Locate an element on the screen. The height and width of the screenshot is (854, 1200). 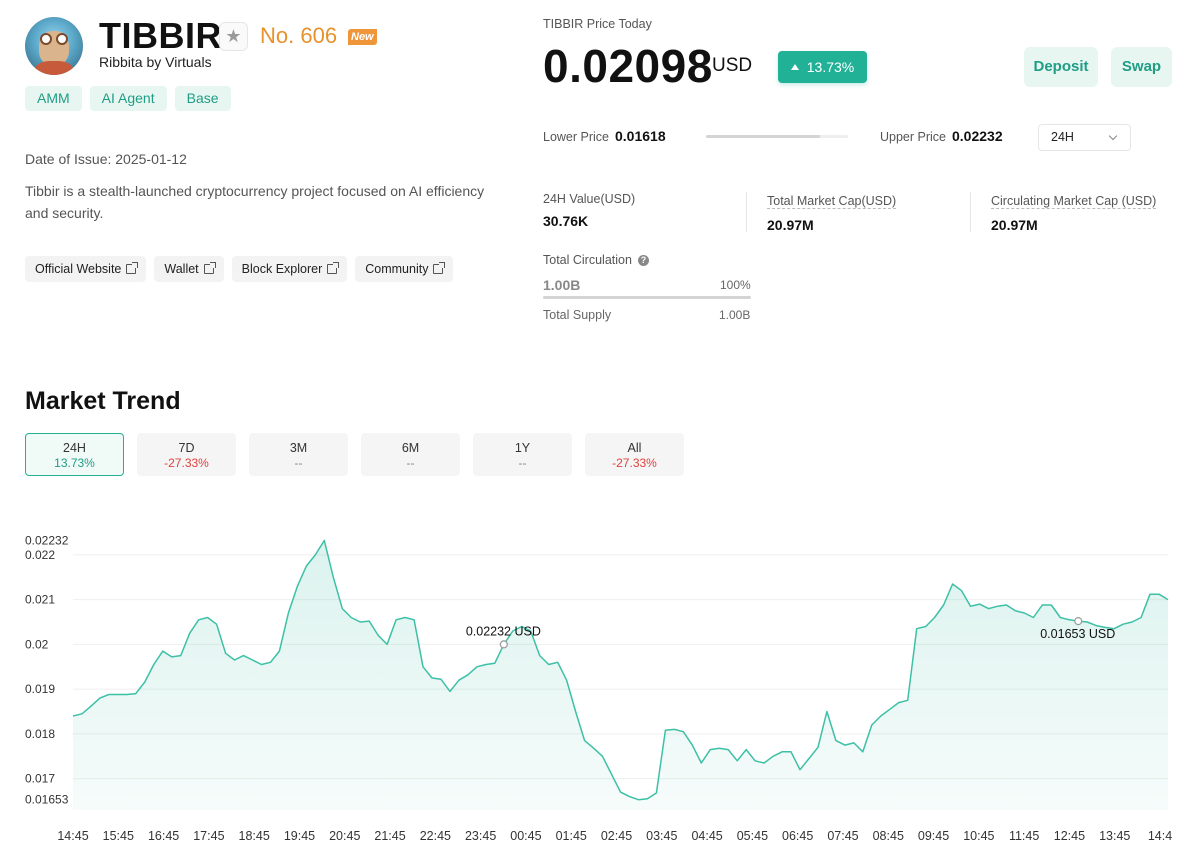
x-tick-label: 23:45 is located at coordinates (480, 836).